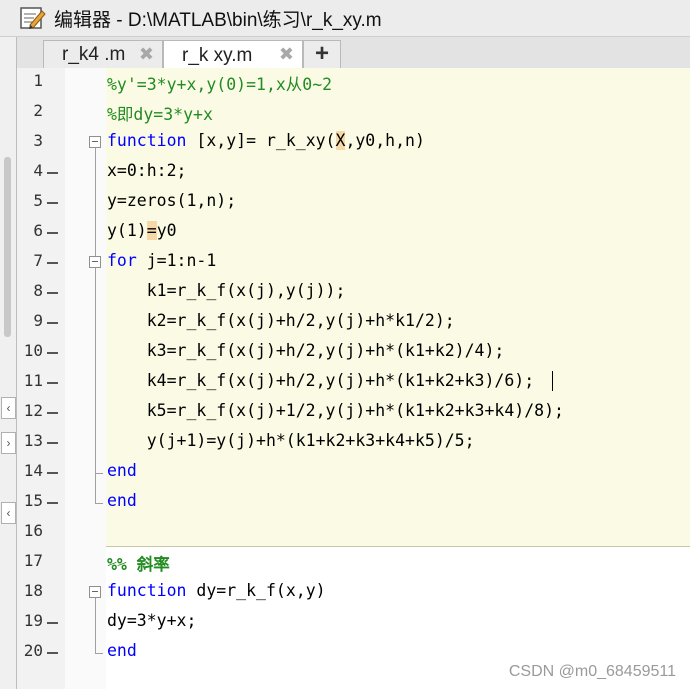  What do you see at coordinates (30, 560) in the screenshot?
I see `line-number: 17` at bounding box center [30, 560].